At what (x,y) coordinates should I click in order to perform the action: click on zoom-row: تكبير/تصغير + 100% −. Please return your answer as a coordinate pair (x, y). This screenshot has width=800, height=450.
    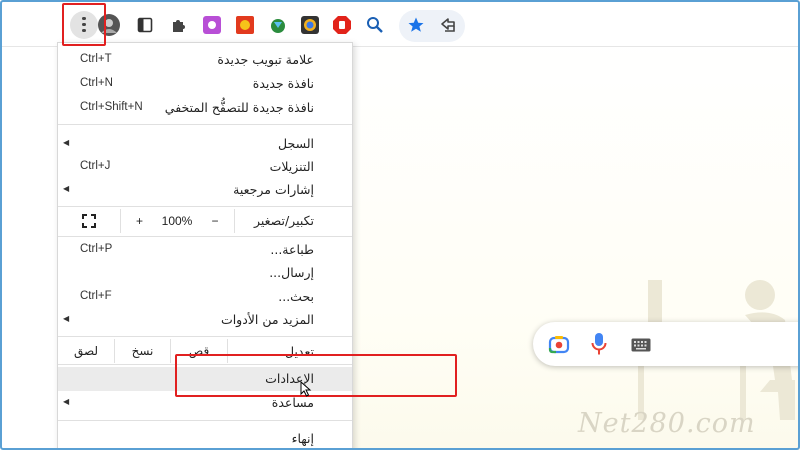
    Looking at the image, I should click on (205, 221).